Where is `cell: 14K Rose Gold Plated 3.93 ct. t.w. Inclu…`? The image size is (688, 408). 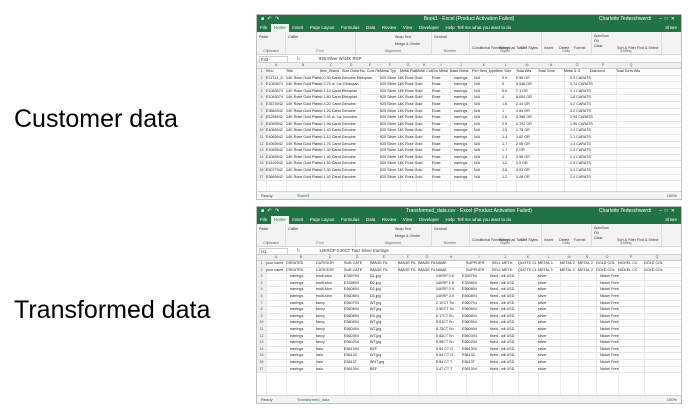 cell: 14K Rose Gold Plated 3.93 ct. t.w. Inclu… is located at coordinates (332, 118).